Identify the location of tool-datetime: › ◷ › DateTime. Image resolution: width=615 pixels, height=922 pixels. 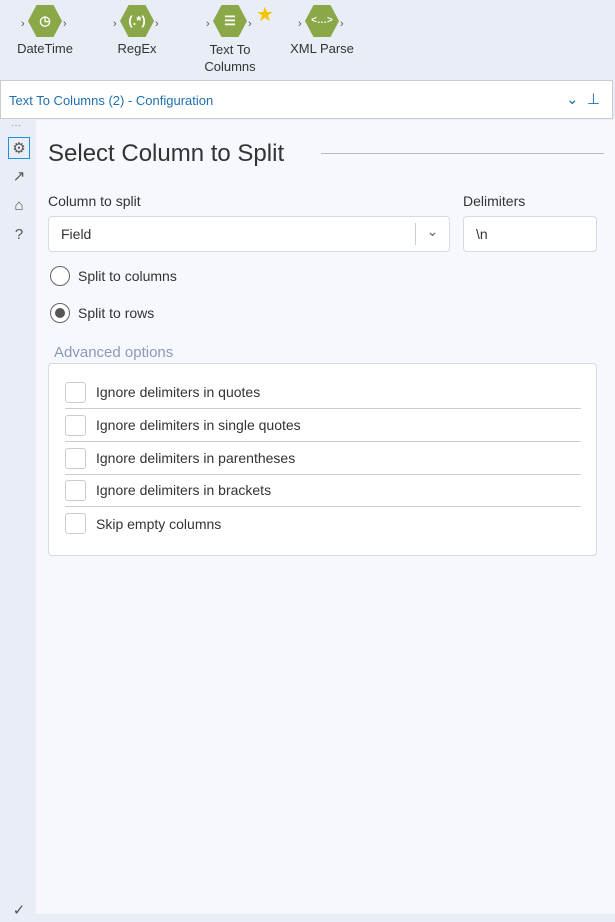
(45, 30).